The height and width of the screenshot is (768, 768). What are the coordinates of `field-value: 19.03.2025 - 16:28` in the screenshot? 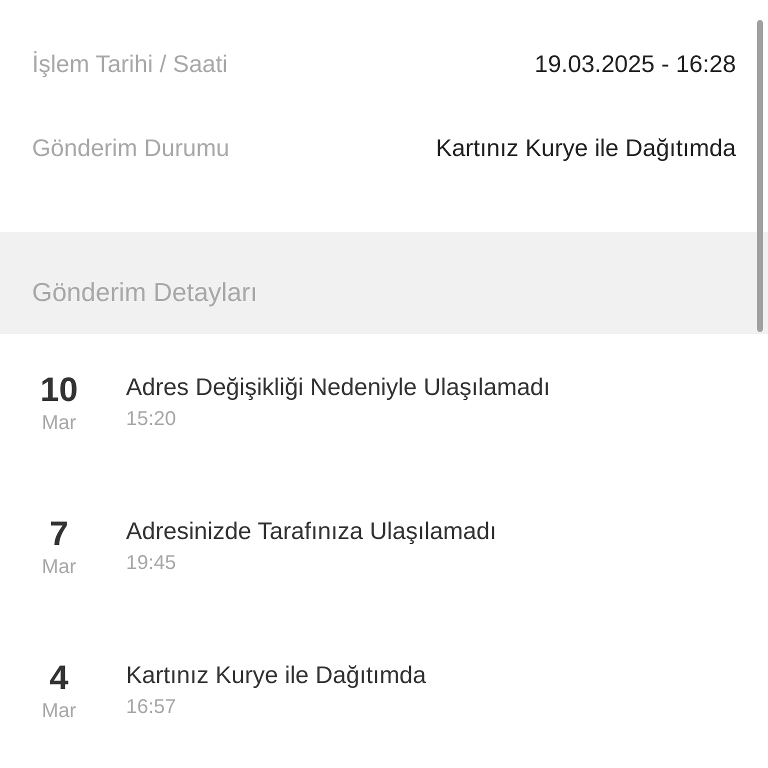 It's located at (635, 65).